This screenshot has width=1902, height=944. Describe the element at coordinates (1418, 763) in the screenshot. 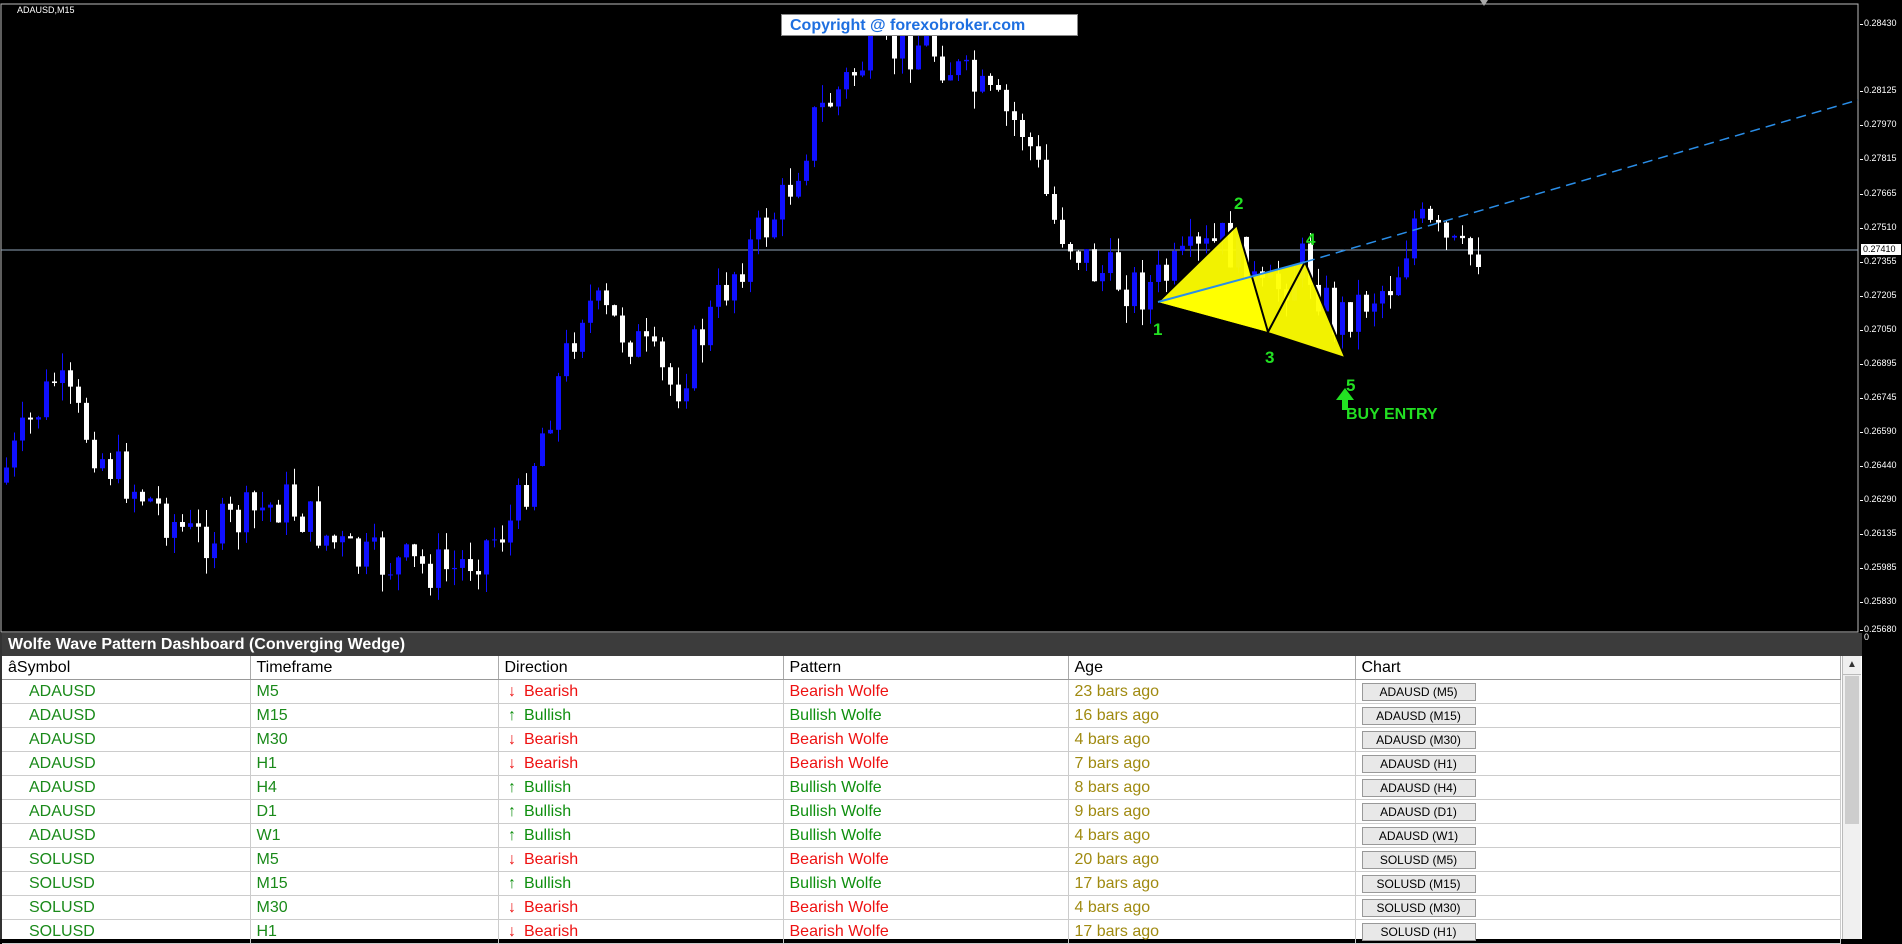

I see `open-chart-button: ADAUSD (H1)` at that location.